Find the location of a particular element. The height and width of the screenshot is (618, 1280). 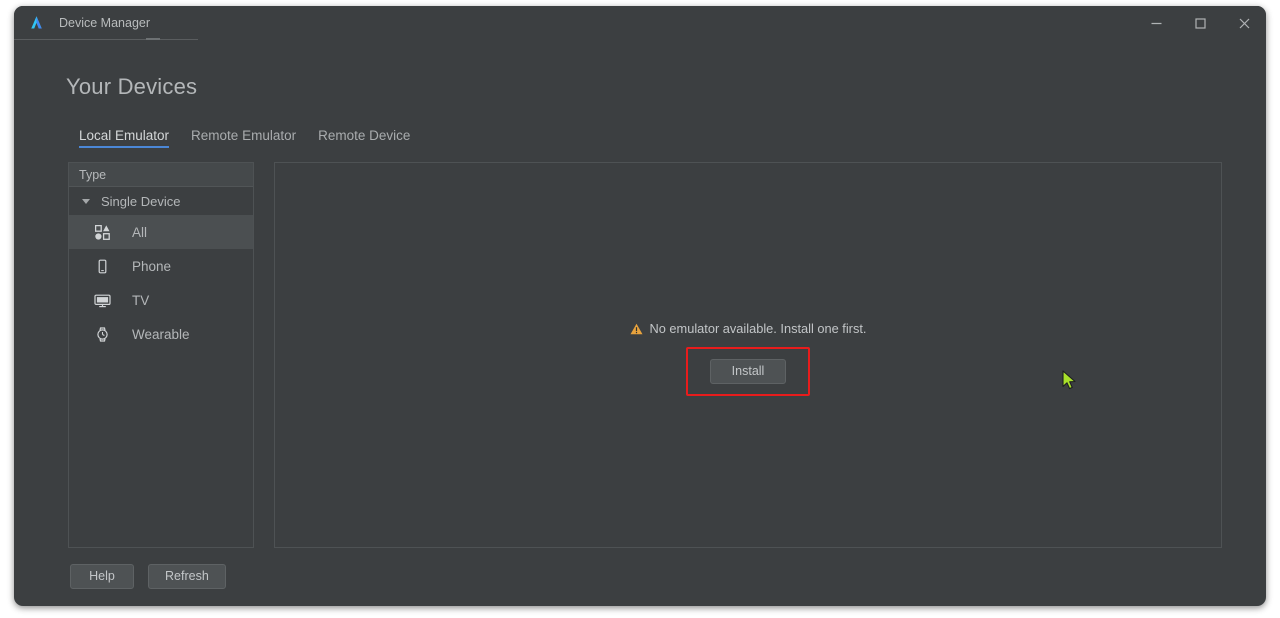

sidebar-item-phone: Phone is located at coordinates (161, 266).